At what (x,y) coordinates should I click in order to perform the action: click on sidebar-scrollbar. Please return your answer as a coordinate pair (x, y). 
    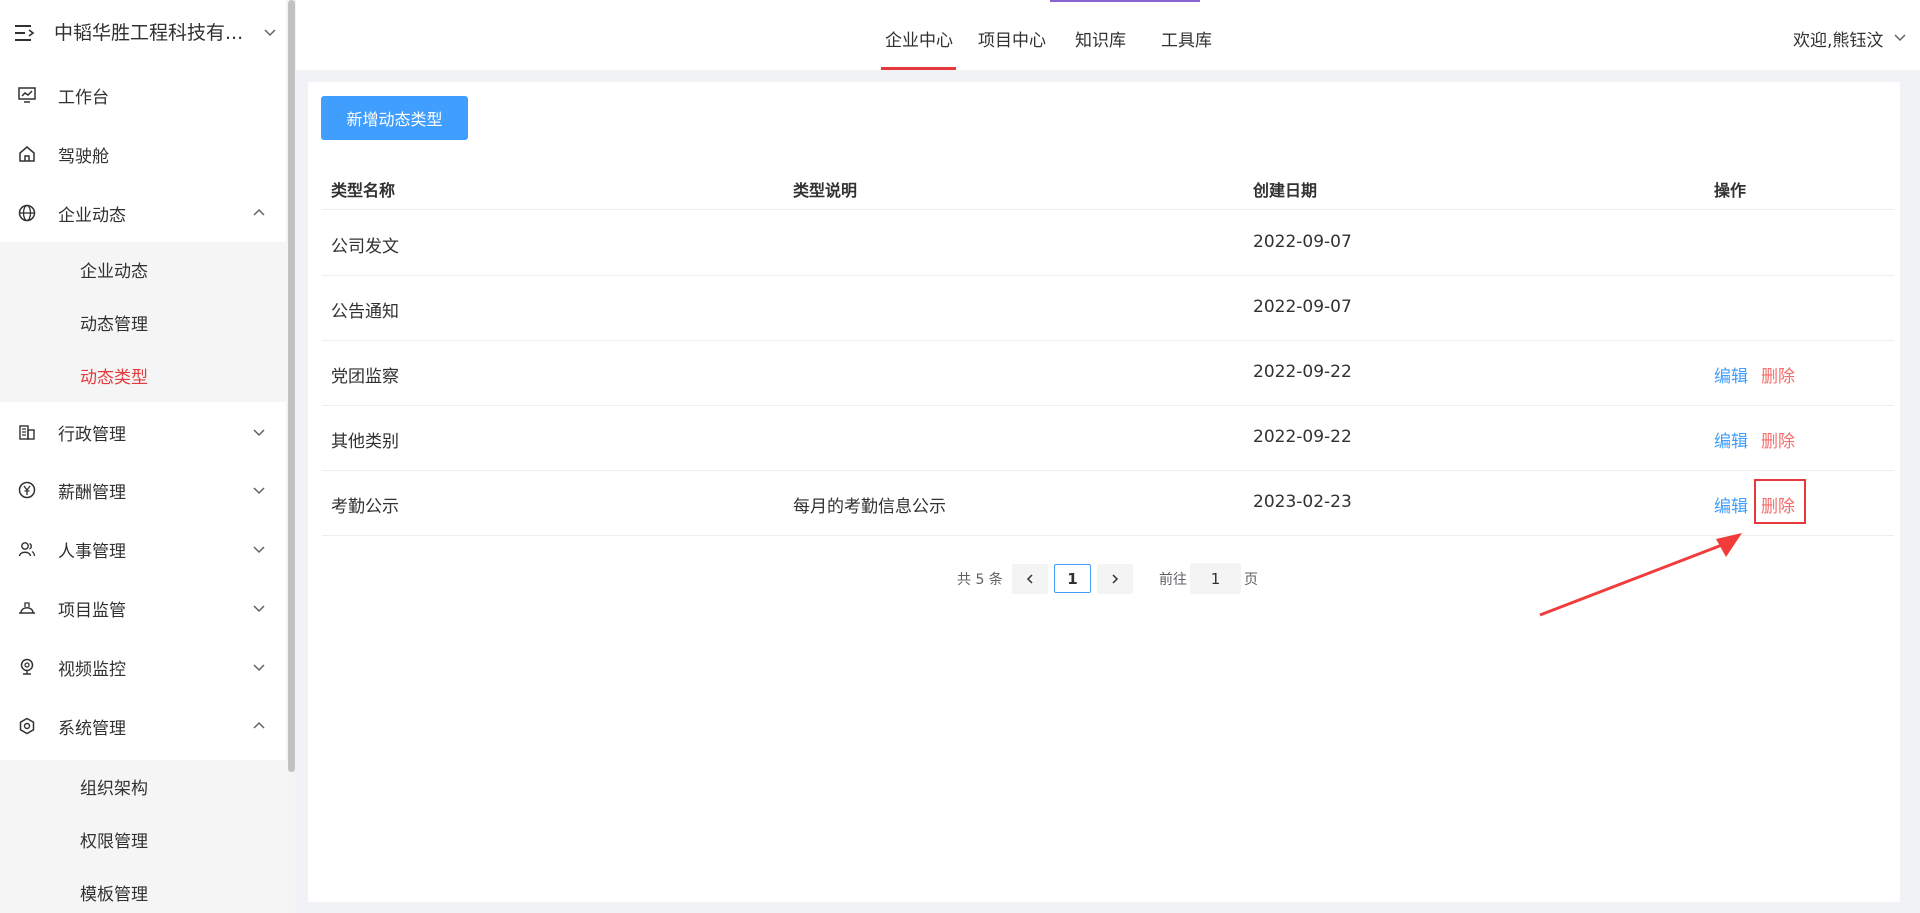
    Looking at the image, I should click on (291, 456).